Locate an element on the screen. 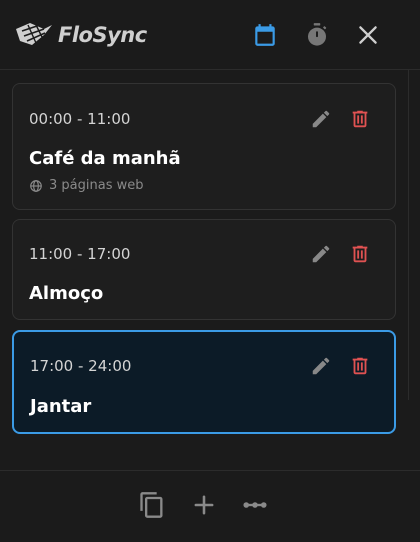 The image size is (420, 542). copy-button is located at coordinates (152, 505).